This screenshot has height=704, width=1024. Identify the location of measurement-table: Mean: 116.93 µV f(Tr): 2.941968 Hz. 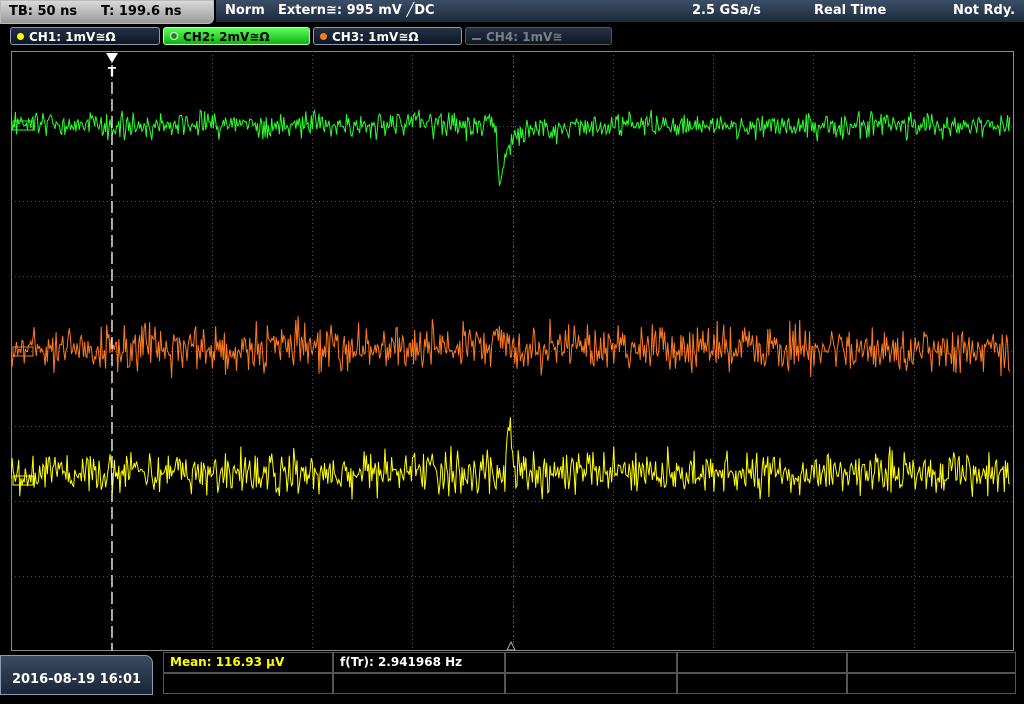
(589, 673).